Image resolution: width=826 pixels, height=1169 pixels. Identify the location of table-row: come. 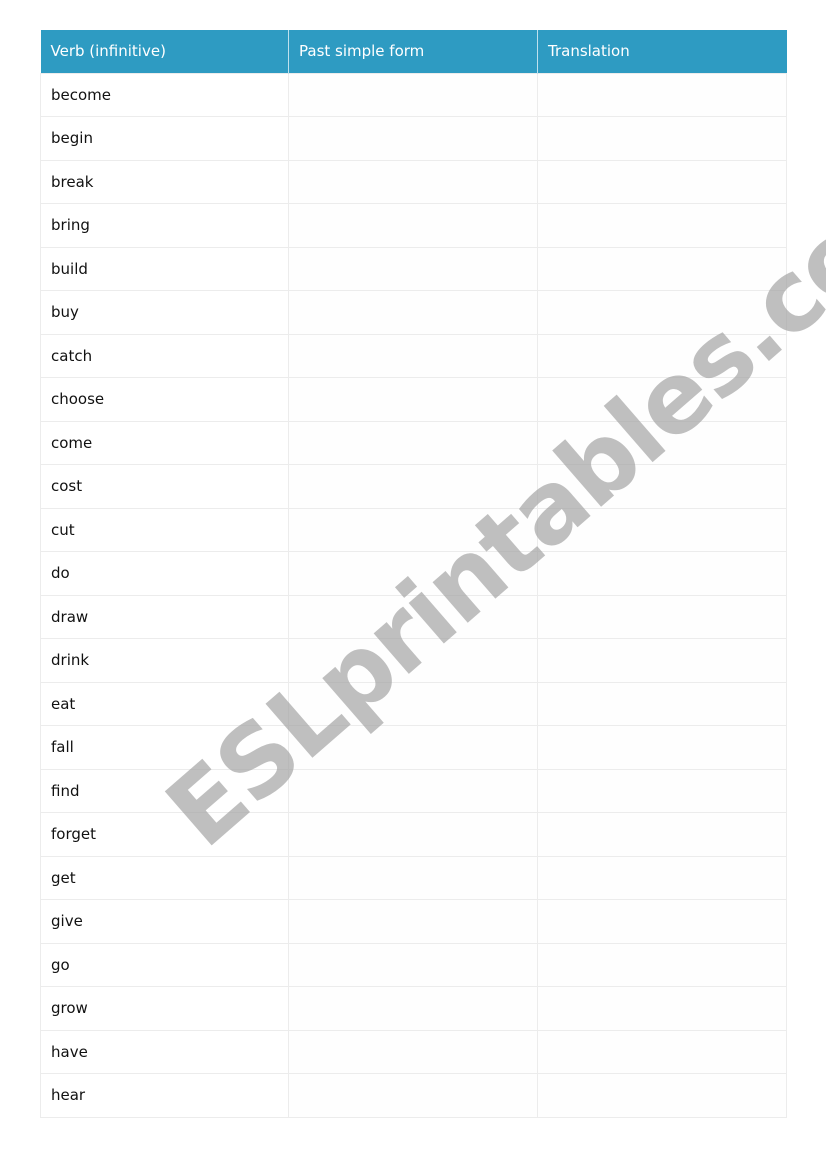
(413, 442).